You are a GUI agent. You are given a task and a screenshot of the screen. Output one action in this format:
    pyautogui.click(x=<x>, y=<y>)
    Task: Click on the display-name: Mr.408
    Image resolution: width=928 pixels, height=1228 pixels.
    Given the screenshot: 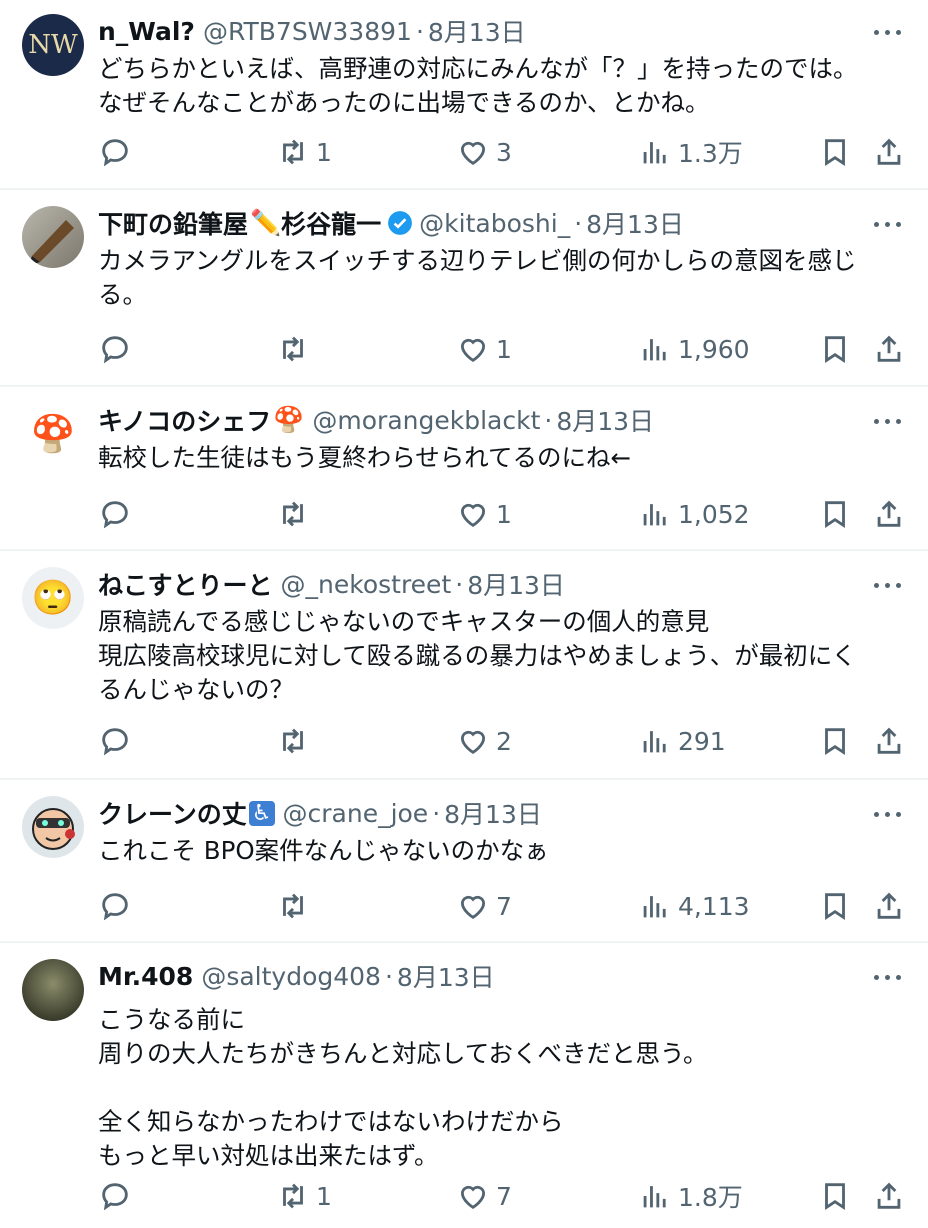 What is the action you would take?
    pyautogui.click(x=145, y=976)
    